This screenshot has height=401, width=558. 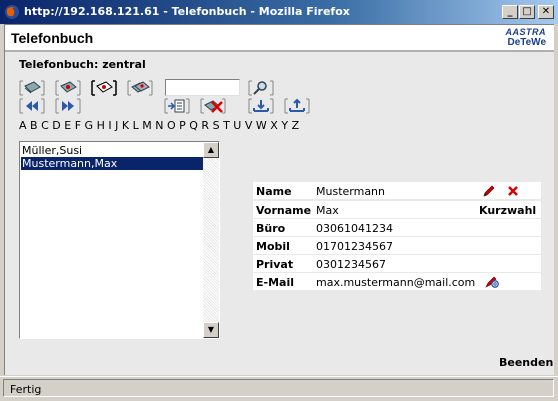 What do you see at coordinates (147, 125) in the screenshot?
I see `letter-link: M` at bounding box center [147, 125].